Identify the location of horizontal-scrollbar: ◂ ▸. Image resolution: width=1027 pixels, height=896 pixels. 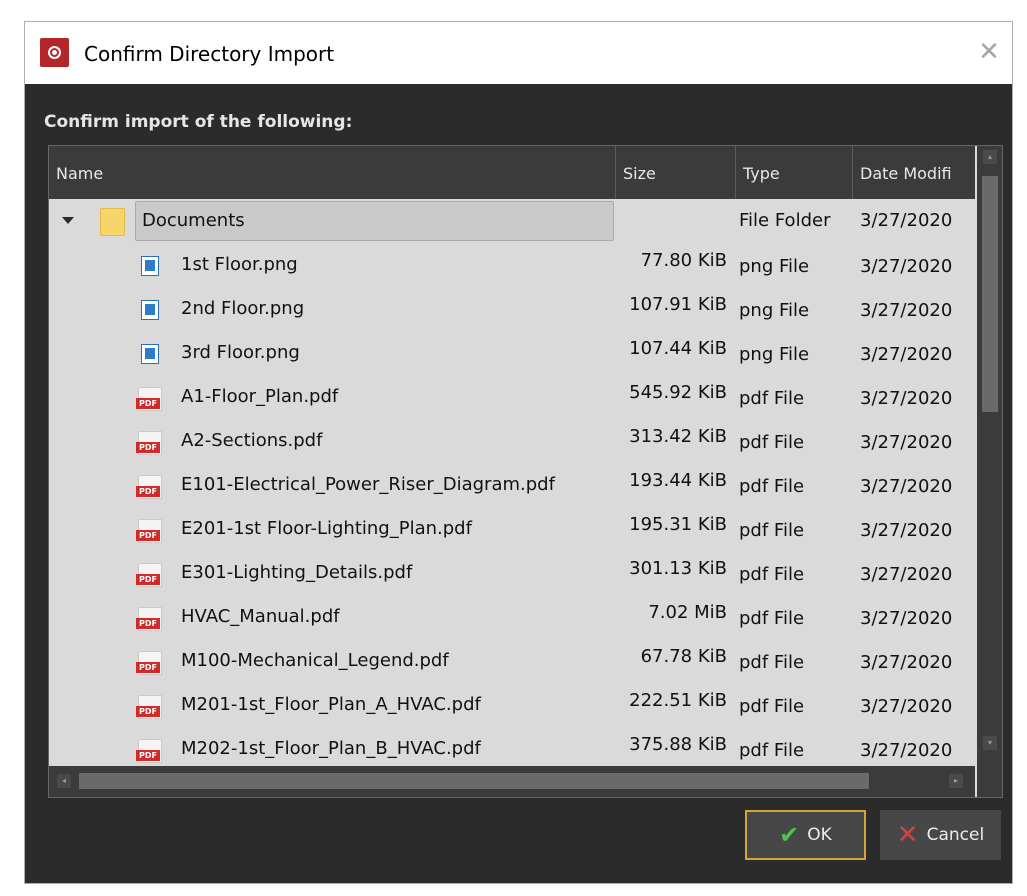
(512, 781).